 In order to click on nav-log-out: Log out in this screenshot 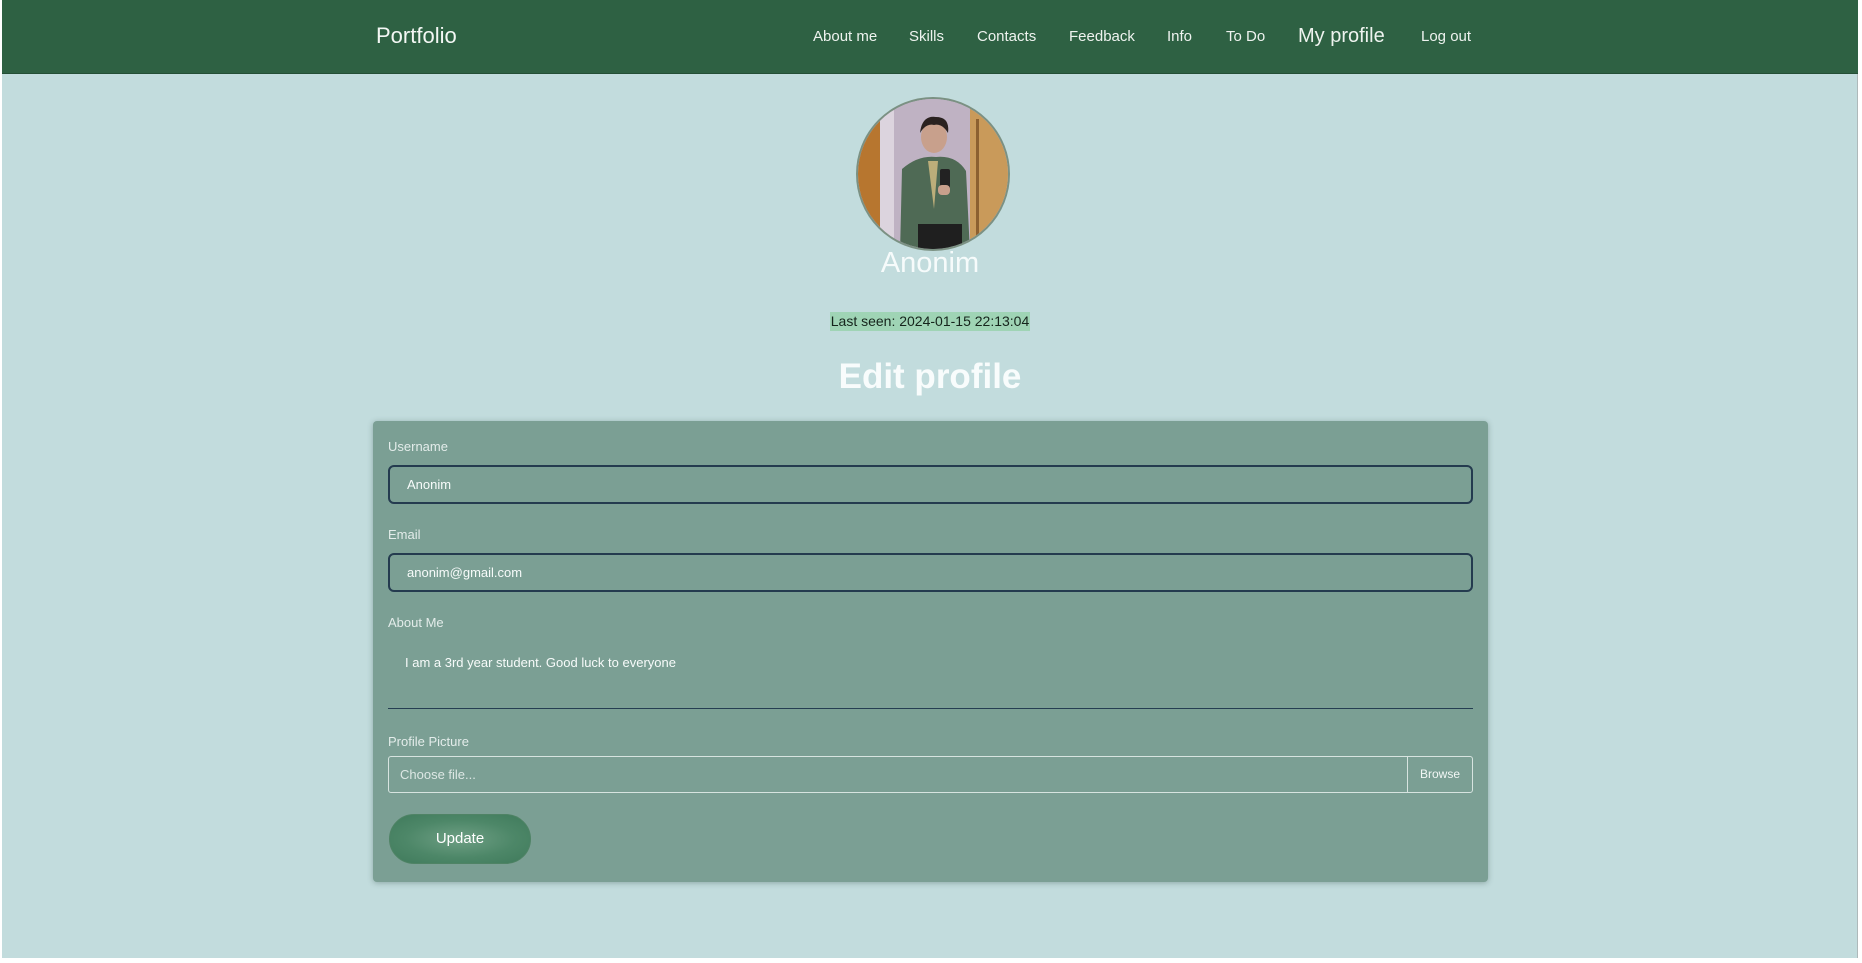, I will do `click(1446, 36)`.